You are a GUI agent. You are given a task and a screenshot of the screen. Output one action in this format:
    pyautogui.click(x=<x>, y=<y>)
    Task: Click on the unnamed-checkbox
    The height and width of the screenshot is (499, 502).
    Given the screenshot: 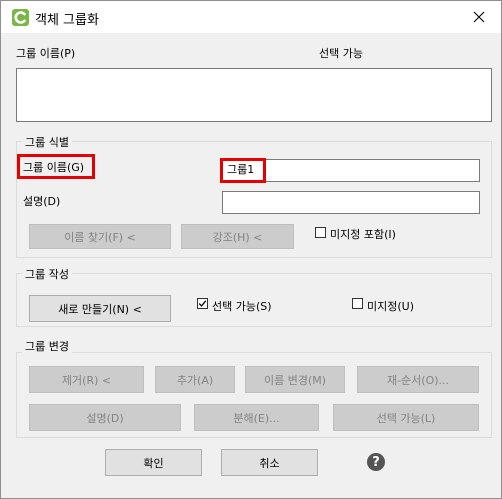 What is the action you would take?
    pyautogui.click(x=357, y=303)
    